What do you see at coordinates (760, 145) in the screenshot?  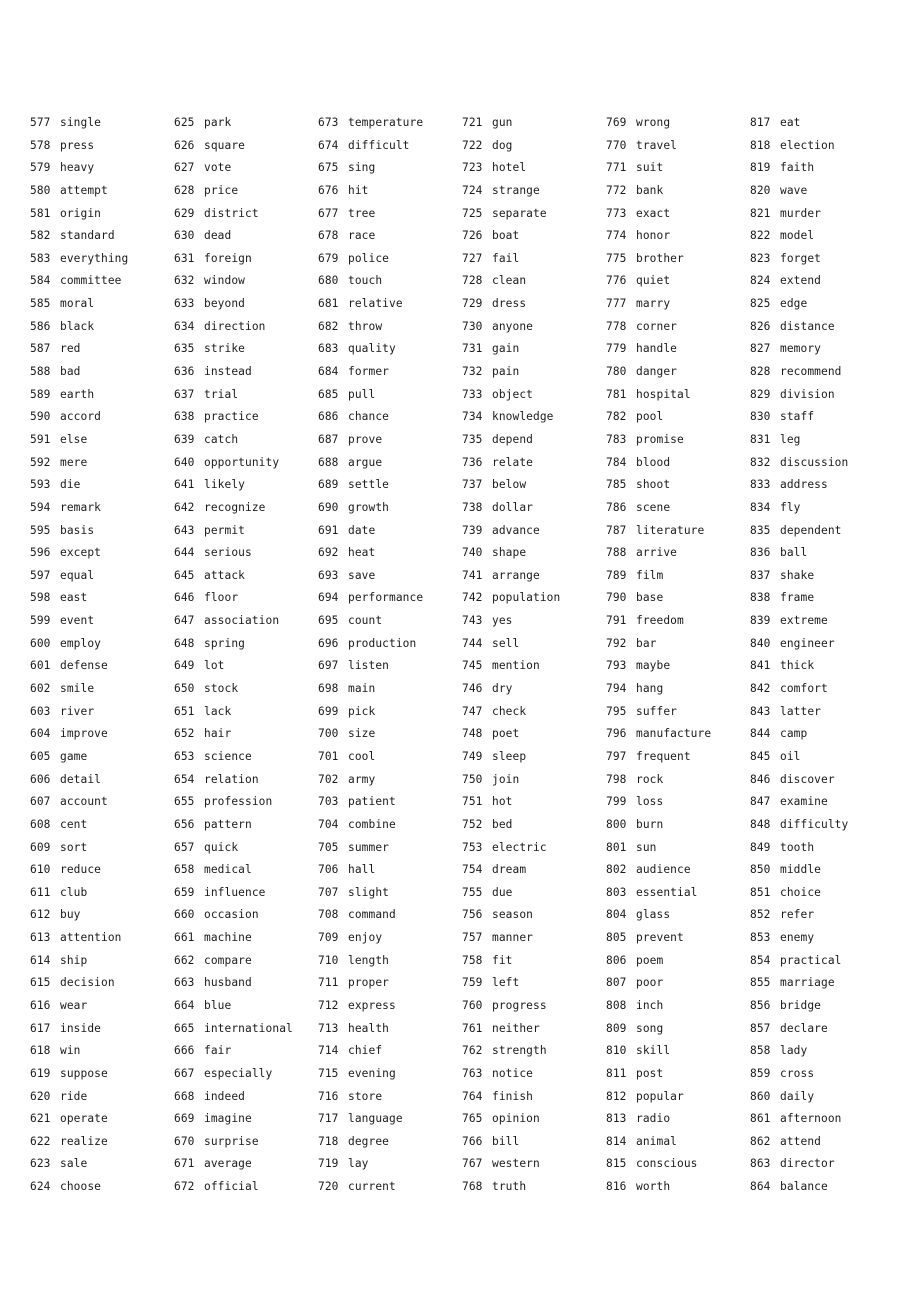 I see `word-number: 818` at bounding box center [760, 145].